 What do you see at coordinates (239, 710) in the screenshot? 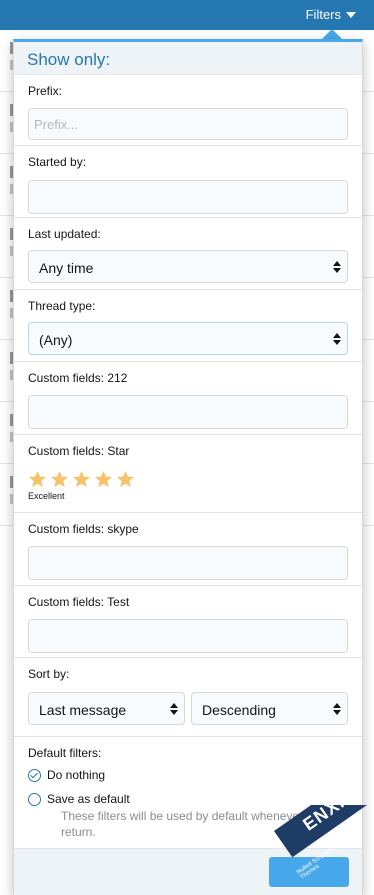
I see `sort-direction-value: Descending` at bounding box center [239, 710].